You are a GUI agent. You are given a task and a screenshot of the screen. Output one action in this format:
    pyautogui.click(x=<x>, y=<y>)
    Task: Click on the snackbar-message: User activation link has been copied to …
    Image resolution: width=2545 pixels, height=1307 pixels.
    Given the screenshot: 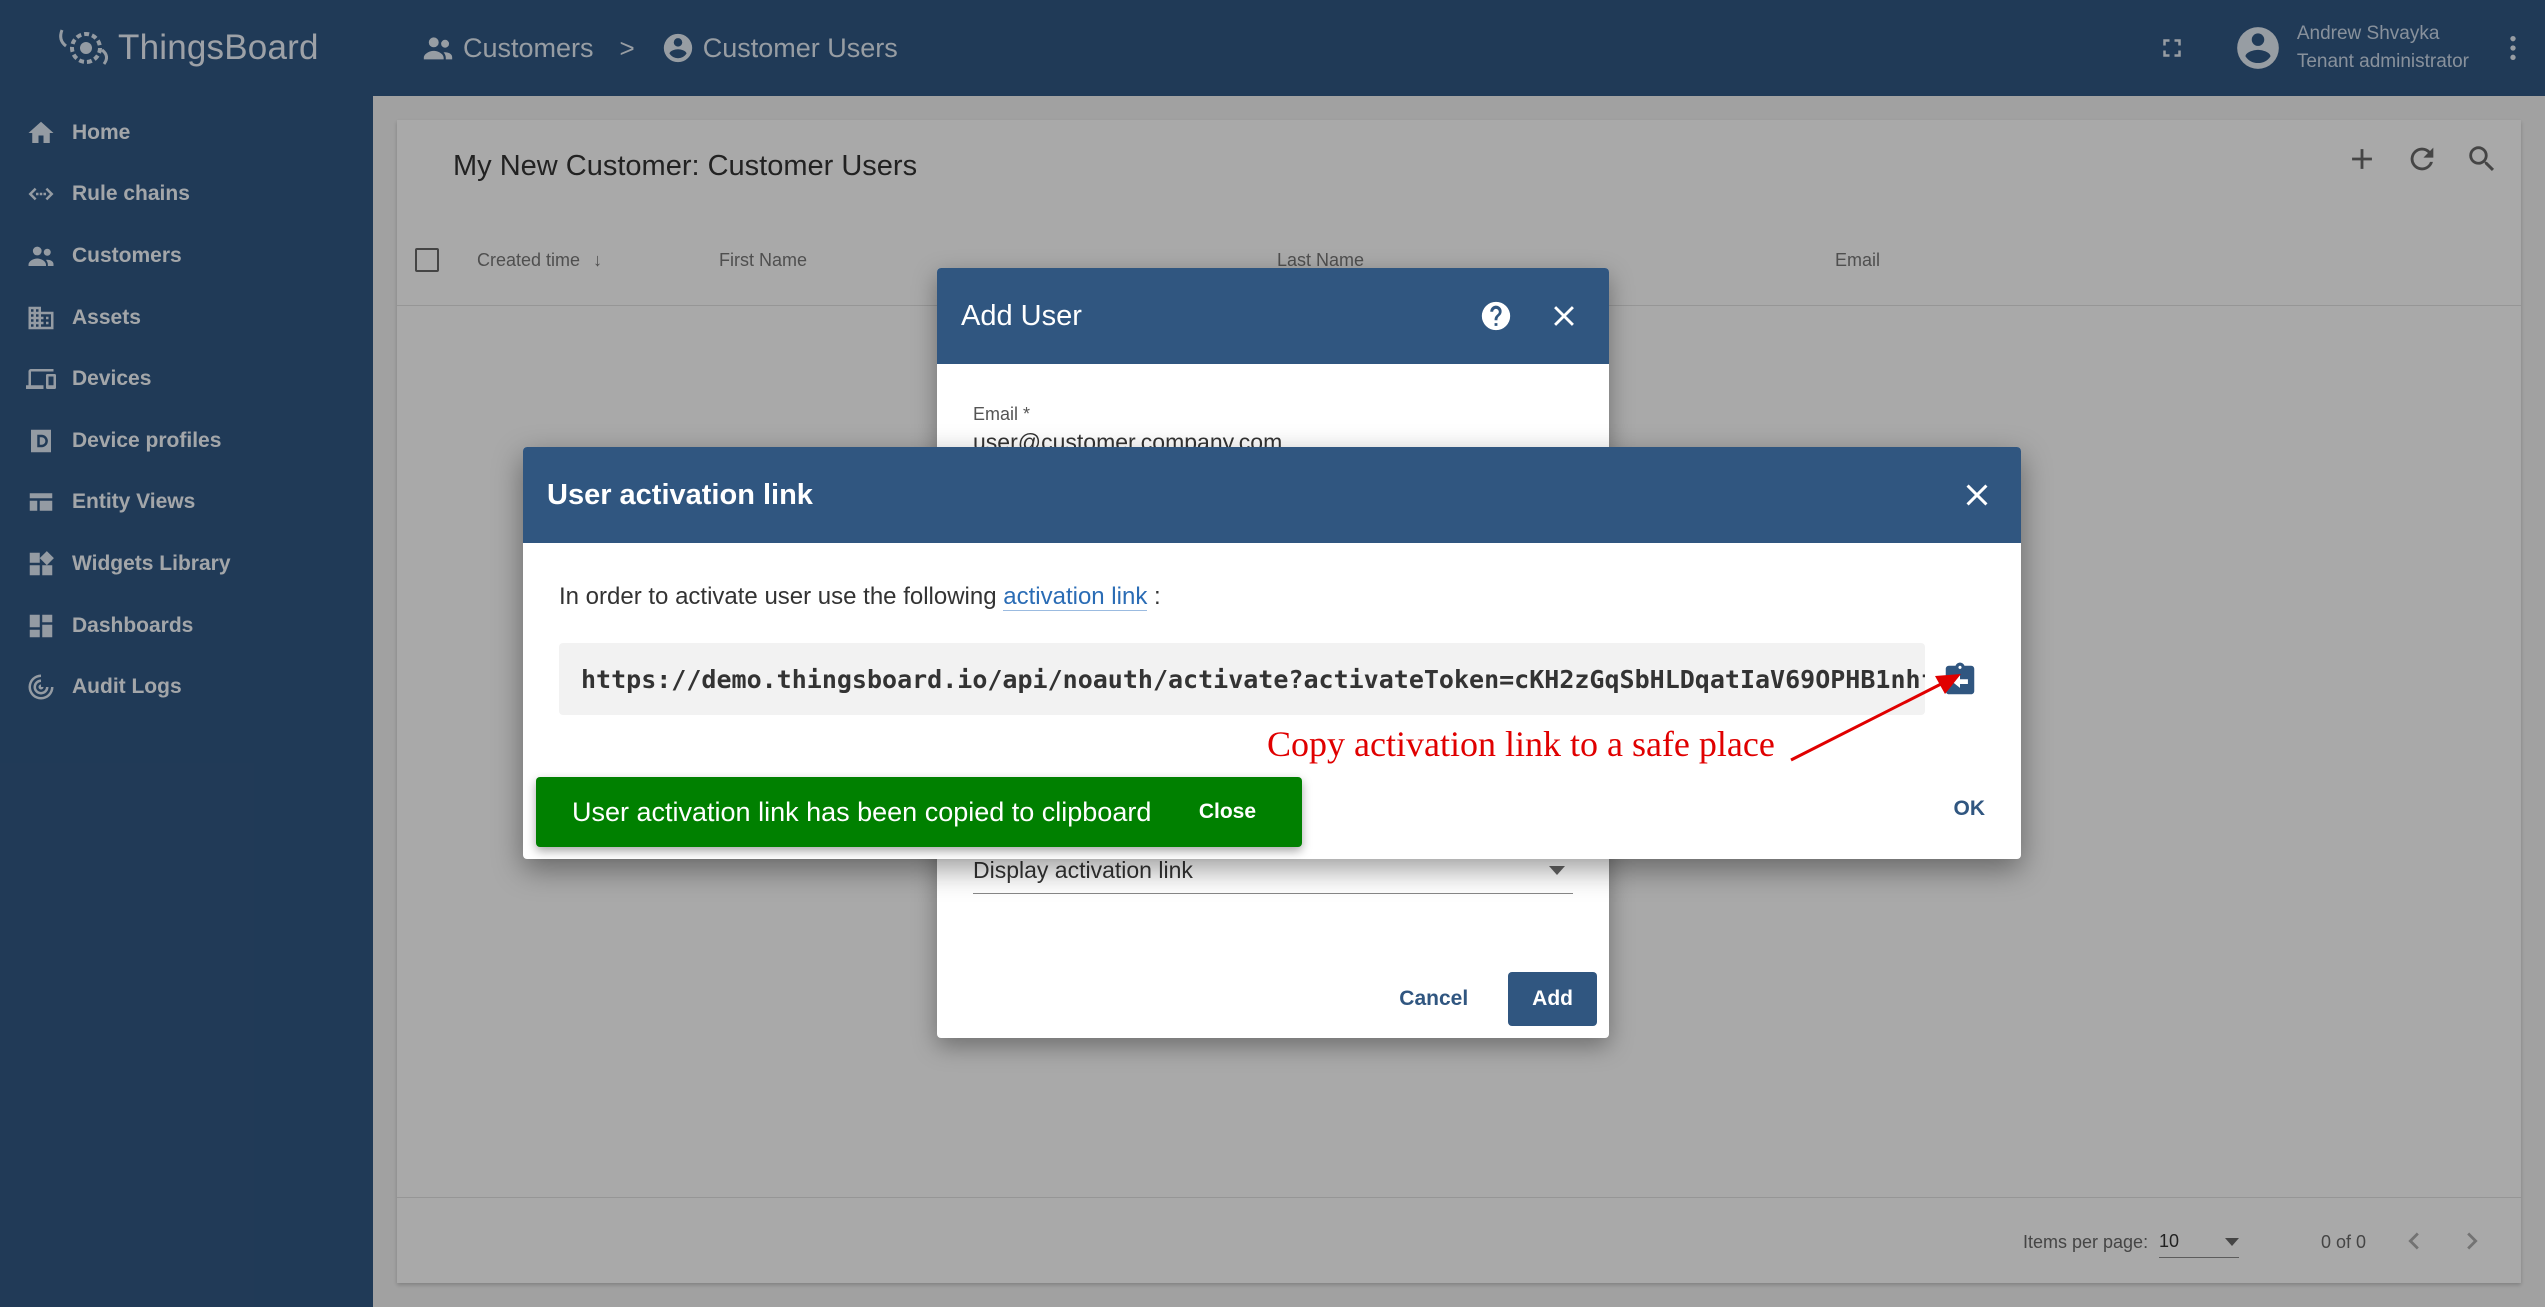 What is the action you would take?
    pyautogui.click(x=862, y=811)
    